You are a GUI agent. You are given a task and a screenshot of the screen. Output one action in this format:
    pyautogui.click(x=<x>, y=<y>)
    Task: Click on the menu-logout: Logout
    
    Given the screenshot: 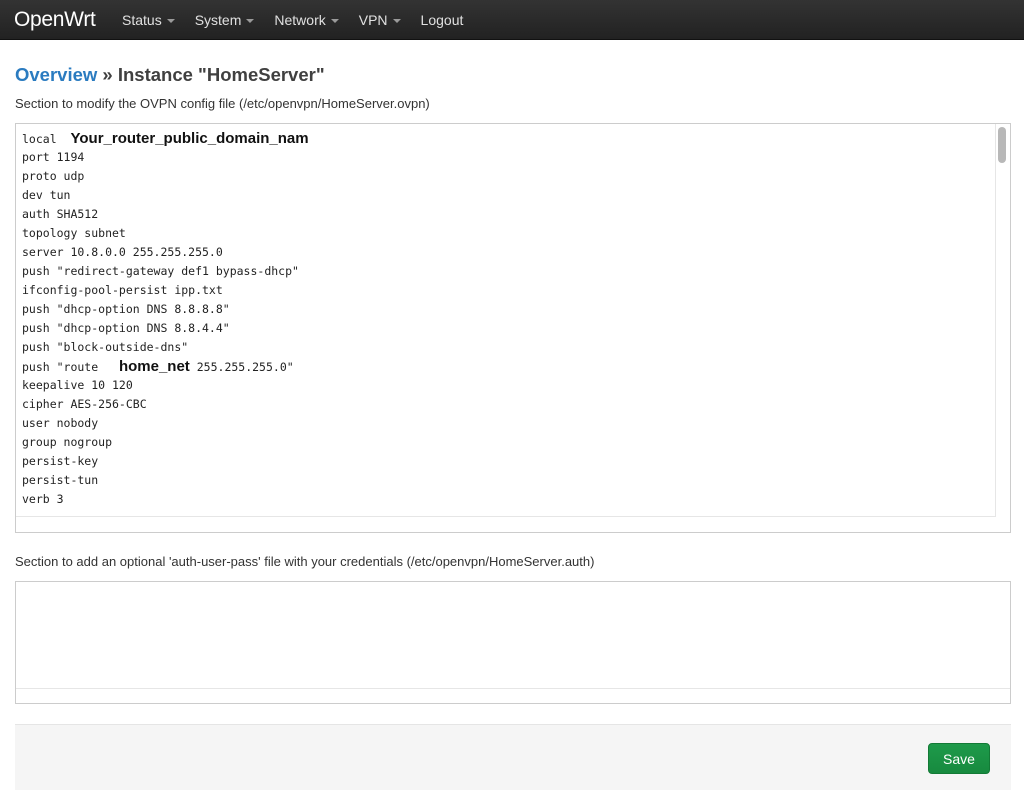 What is the action you would take?
    pyautogui.click(x=442, y=20)
    